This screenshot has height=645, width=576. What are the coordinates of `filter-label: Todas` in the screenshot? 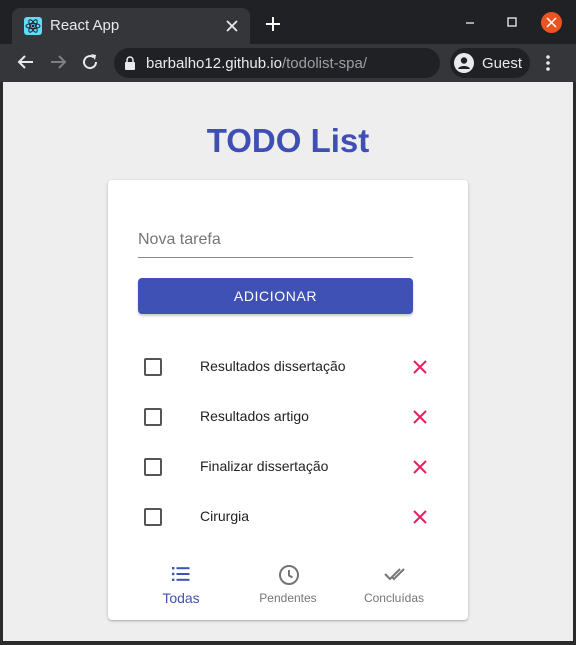 It's located at (181, 598).